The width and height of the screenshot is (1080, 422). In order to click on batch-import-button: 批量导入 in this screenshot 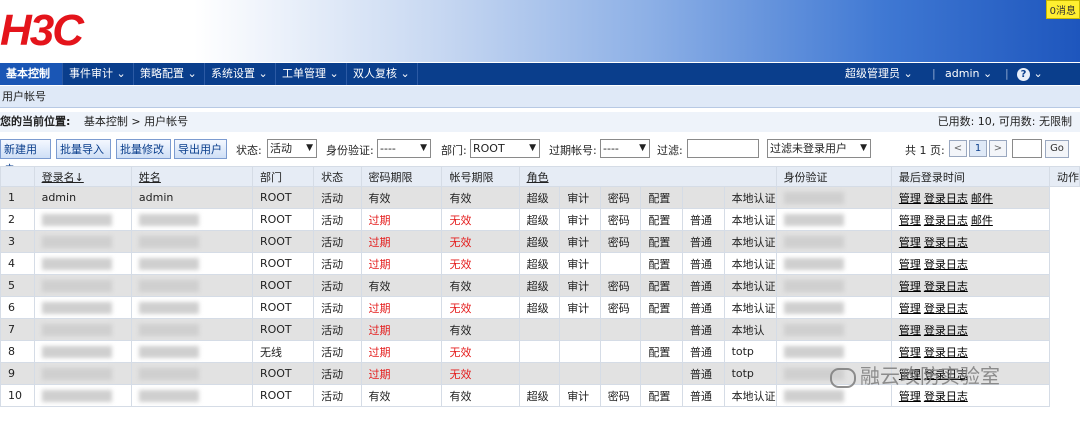, I will do `click(83, 149)`.